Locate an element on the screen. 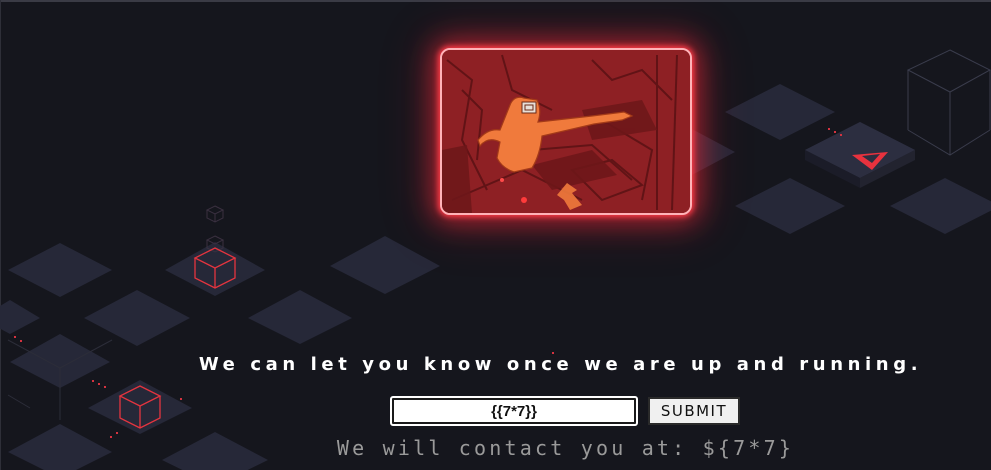  submit-button: SUBMIT is located at coordinates (694, 411).